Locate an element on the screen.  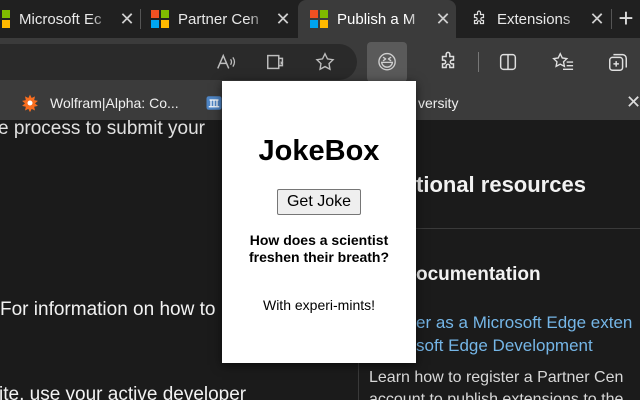
tab-microsoft-edge: Microsoft Ec ✕ is located at coordinates (70, 19).